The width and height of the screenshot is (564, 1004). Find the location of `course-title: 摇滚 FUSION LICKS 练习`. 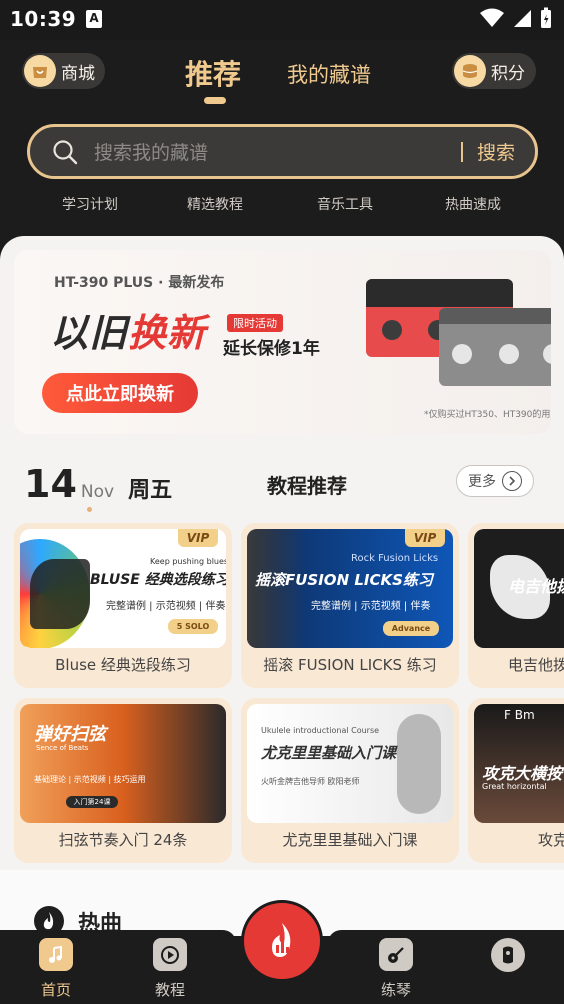

course-title: 摇滚 FUSION LICKS 练习 is located at coordinates (350, 665).